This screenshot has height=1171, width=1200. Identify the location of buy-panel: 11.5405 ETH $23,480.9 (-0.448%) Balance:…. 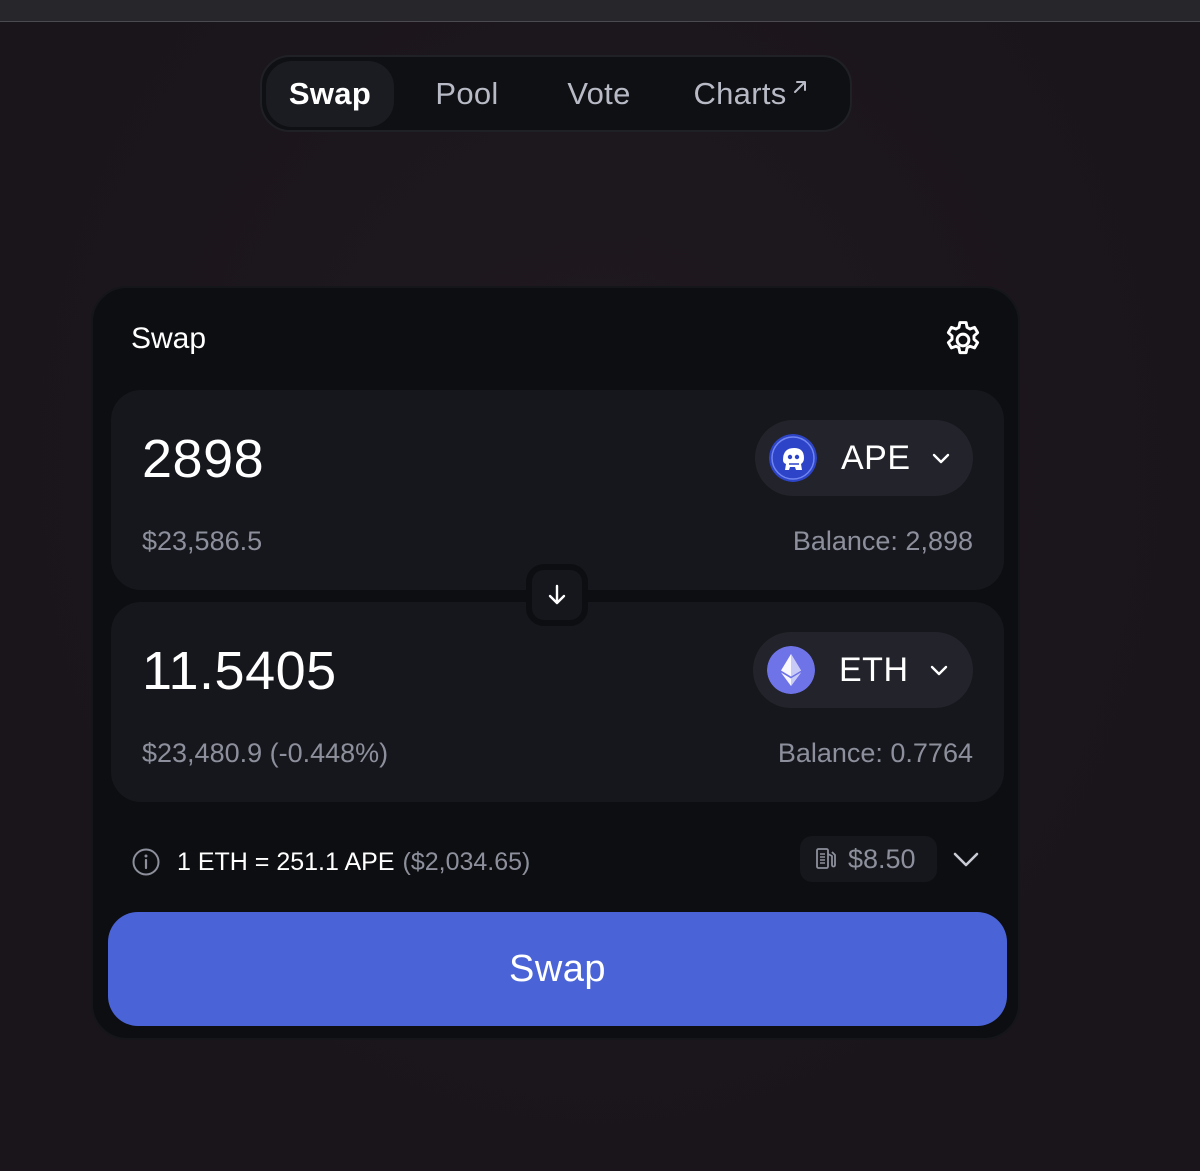
(557, 702).